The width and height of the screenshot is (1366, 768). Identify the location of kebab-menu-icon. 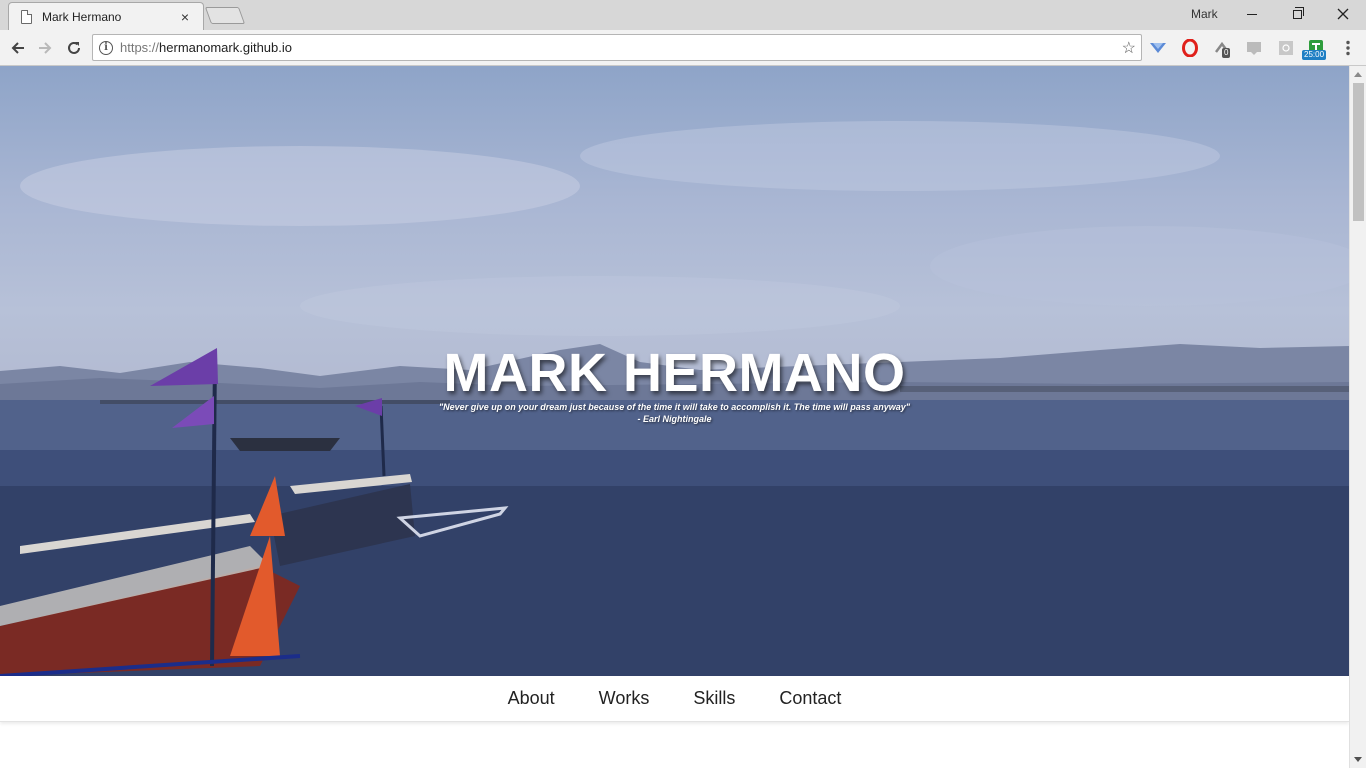
(1348, 48).